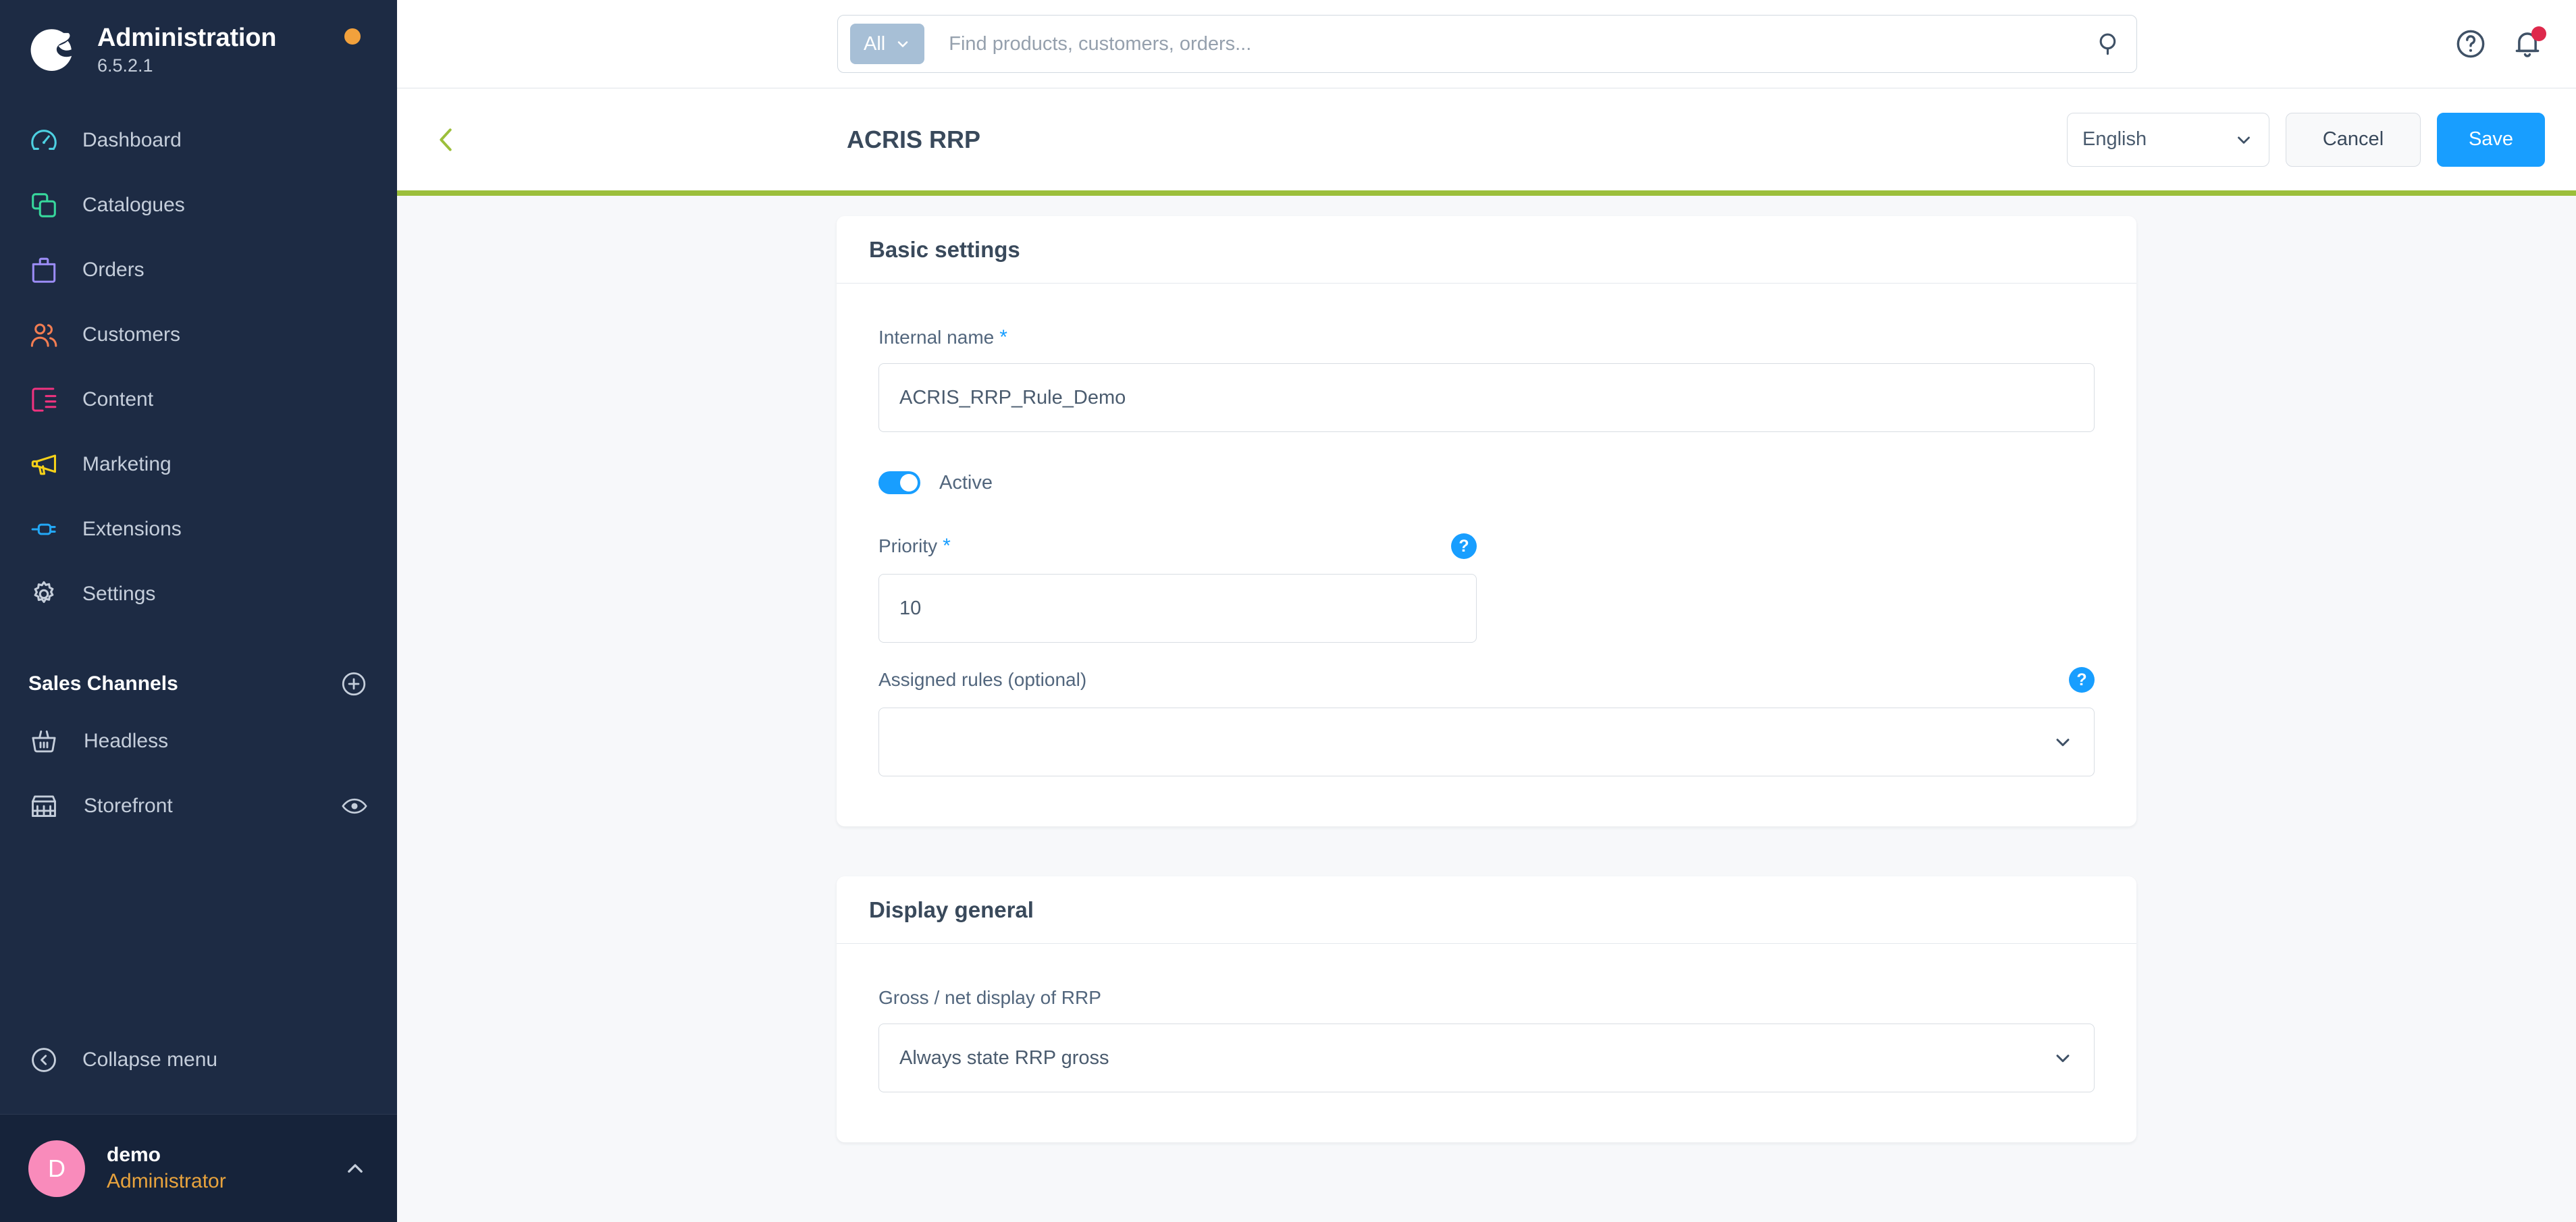  What do you see at coordinates (1486, 742) in the screenshot?
I see `assigned-rules-select` at bounding box center [1486, 742].